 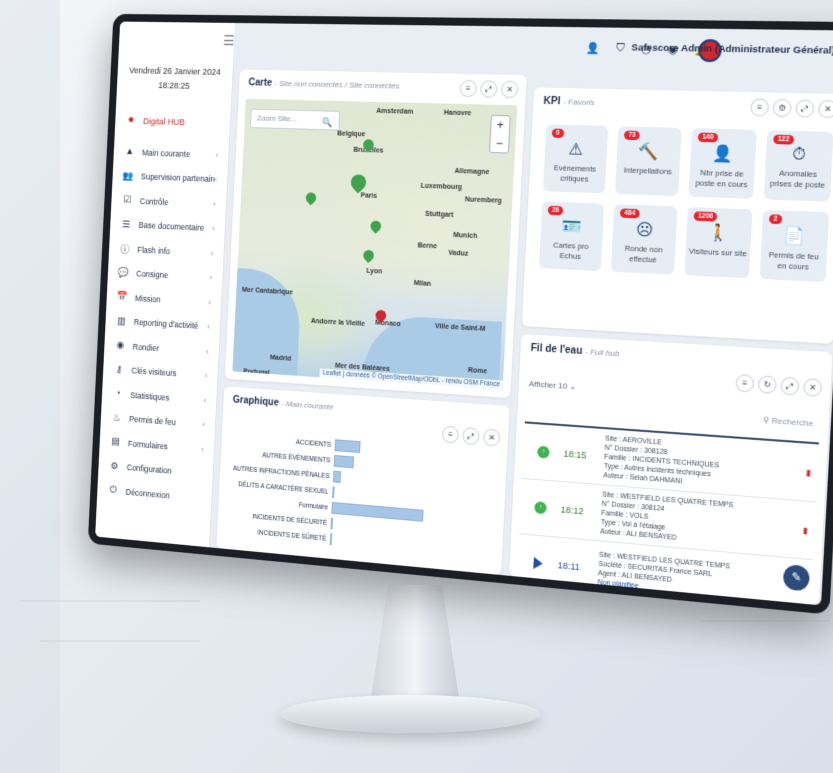 I want to click on kpi-icon: 📄, so click(x=794, y=237).